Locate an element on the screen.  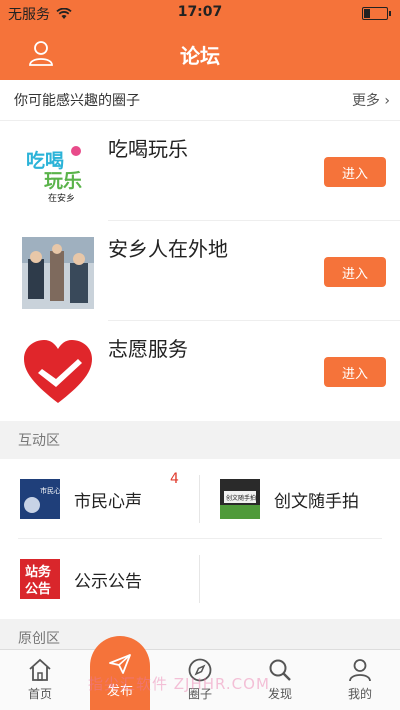
unread-badge: 4 is located at coordinates (174, 479).